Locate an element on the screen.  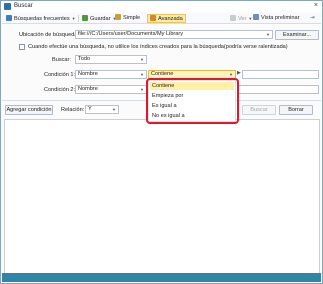
save-label: Guardar is located at coordinates (100, 19).